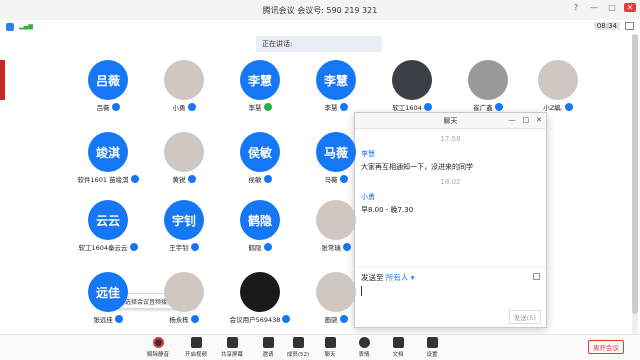  What do you see at coordinates (397, 277) in the screenshot?
I see `send-to-target: 所有人` at bounding box center [397, 277].